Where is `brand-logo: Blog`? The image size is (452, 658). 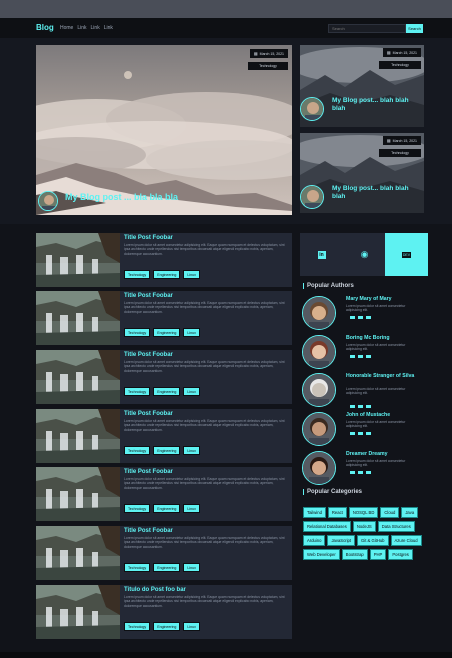
brand-logo: Blog is located at coordinates (45, 27).